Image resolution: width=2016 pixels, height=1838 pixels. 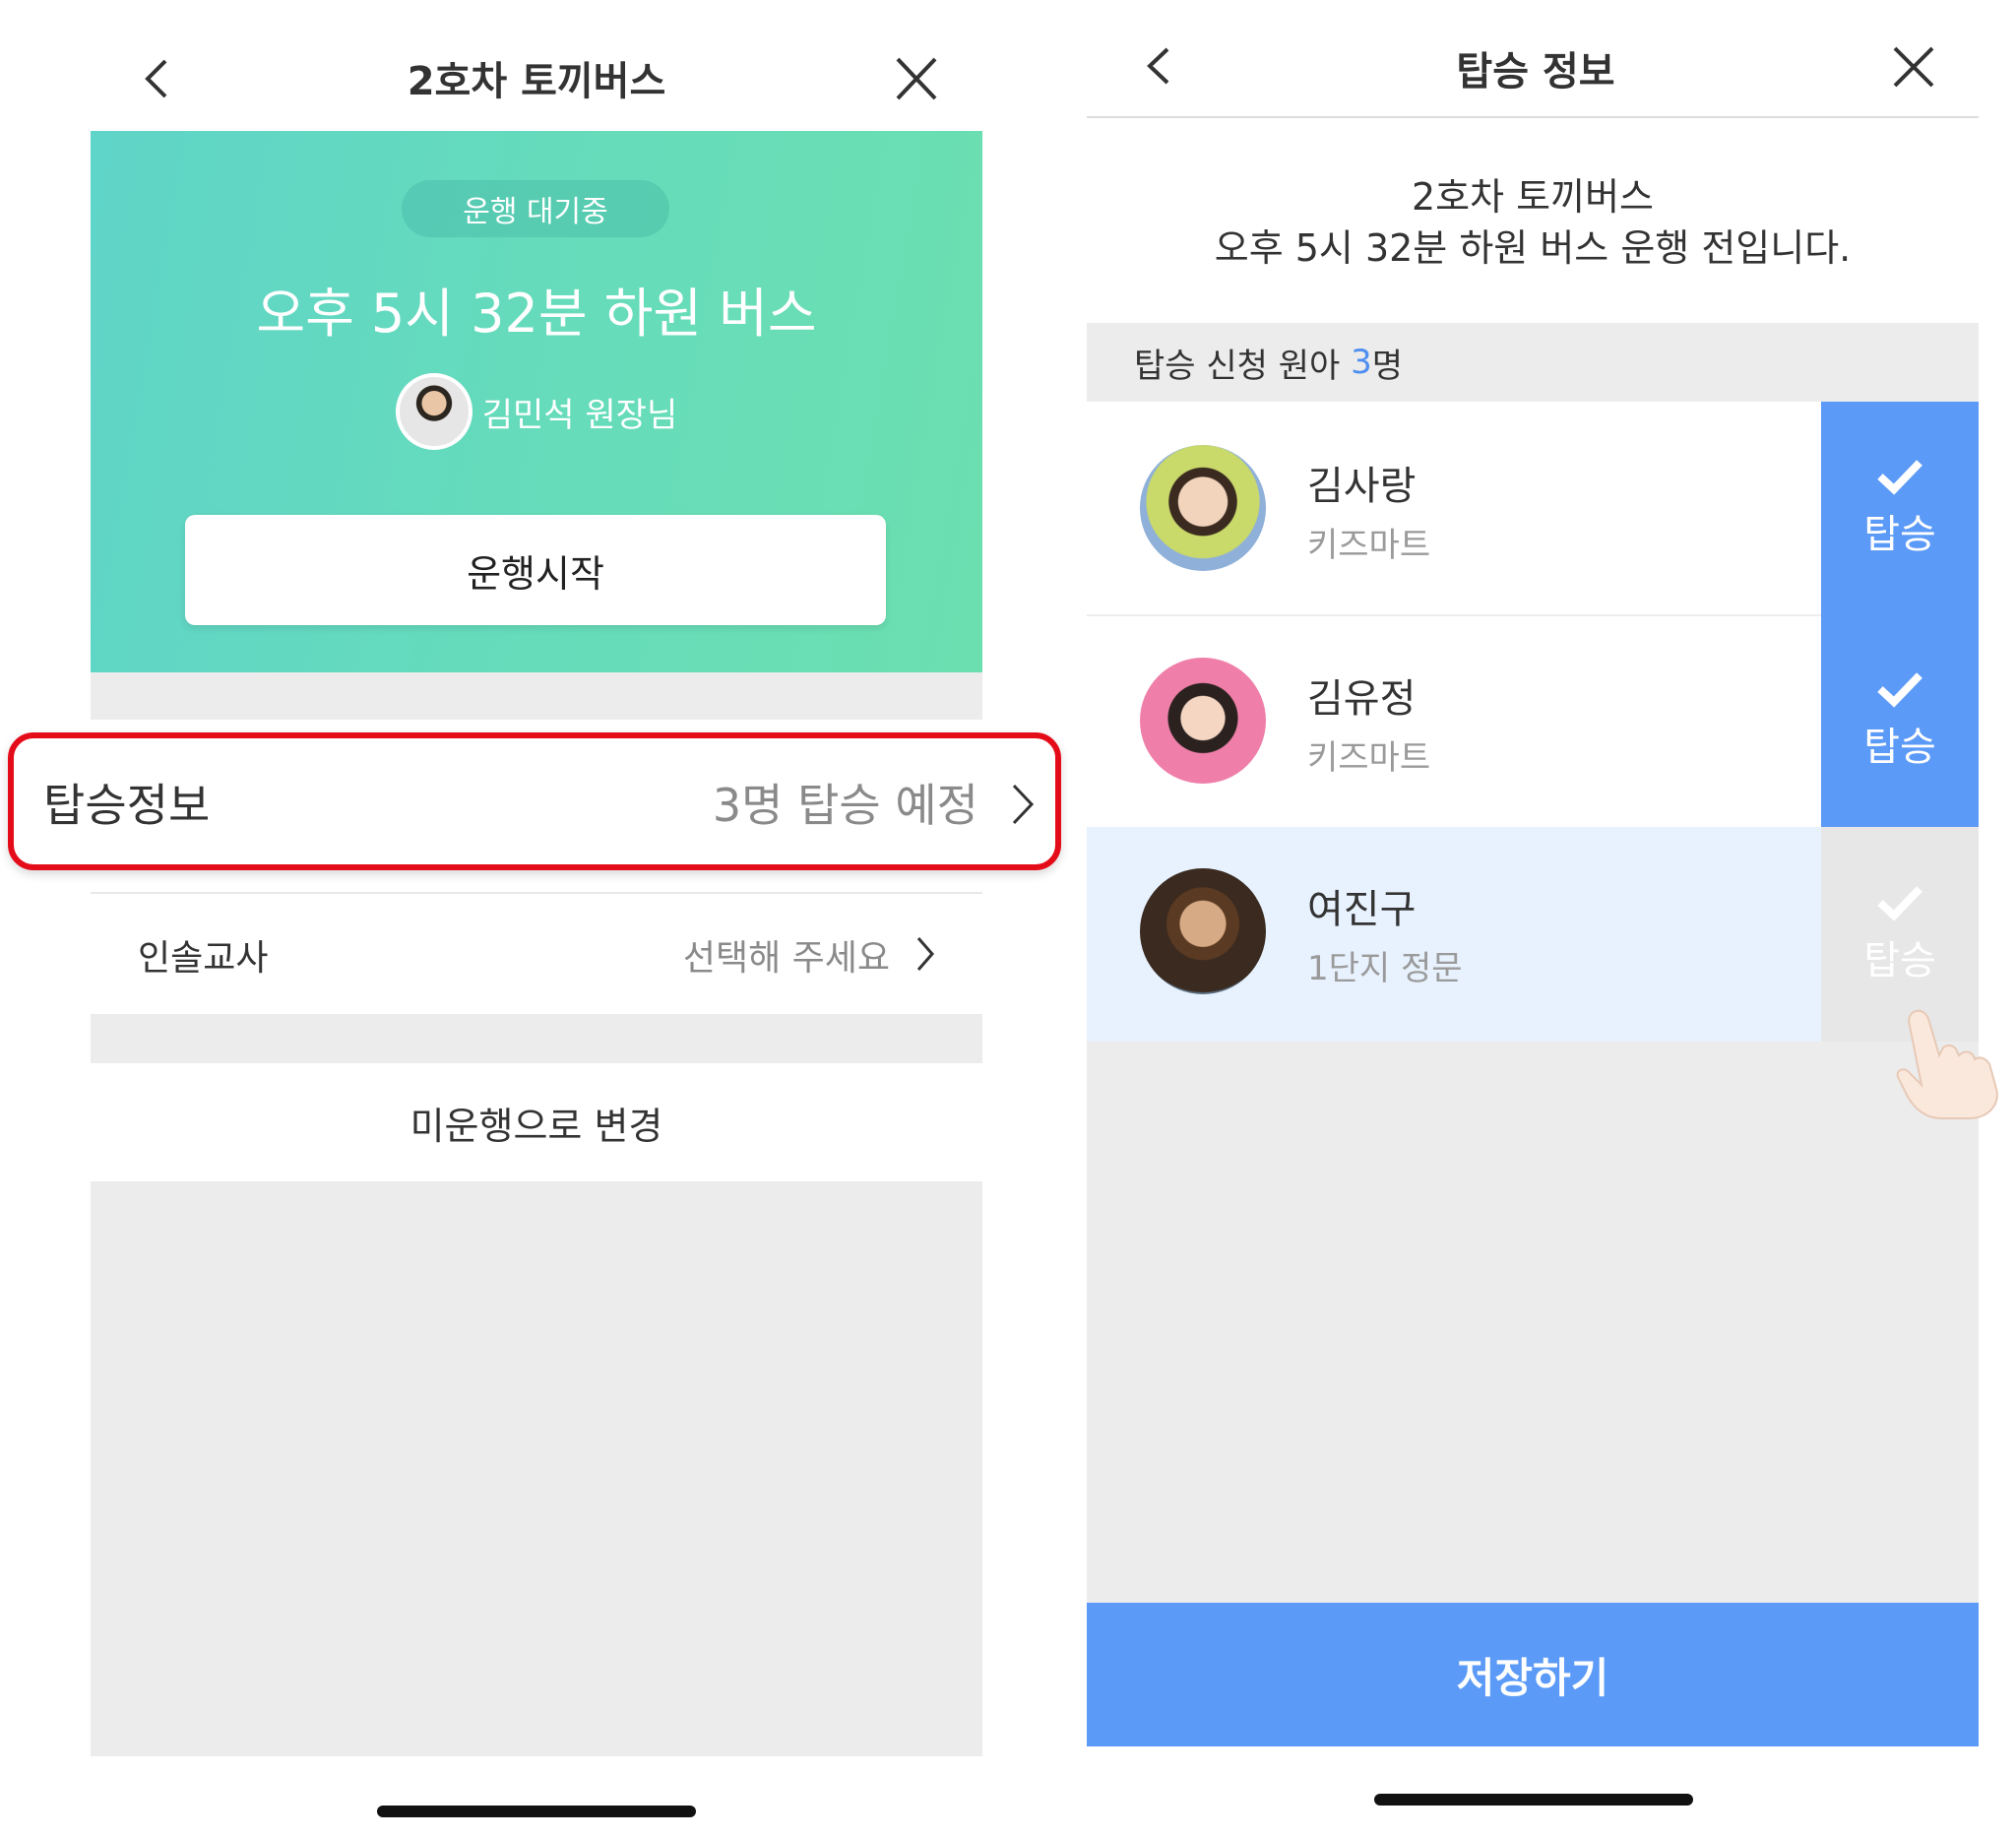 I want to click on boarding-info-row: 탑승정보 3명 탑승 예정, so click(x=534, y=801).